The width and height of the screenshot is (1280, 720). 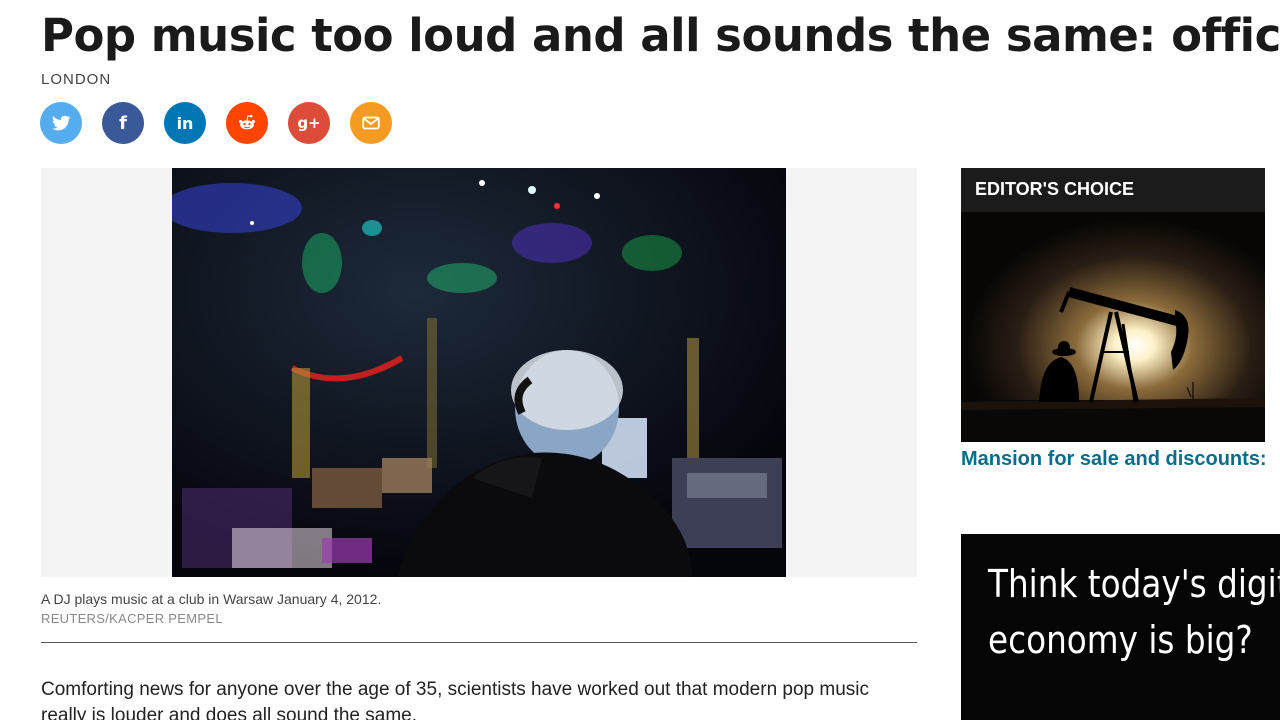 I want to click on google-plus-share-button: g+, so click(x=309, y=123).